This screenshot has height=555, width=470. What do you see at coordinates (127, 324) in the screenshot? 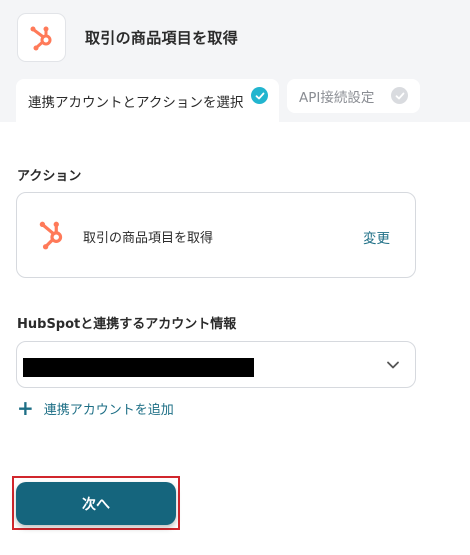
I see `account-section-label: HubSpotと連携するアカウント情報` at bounding box center [127, 324].